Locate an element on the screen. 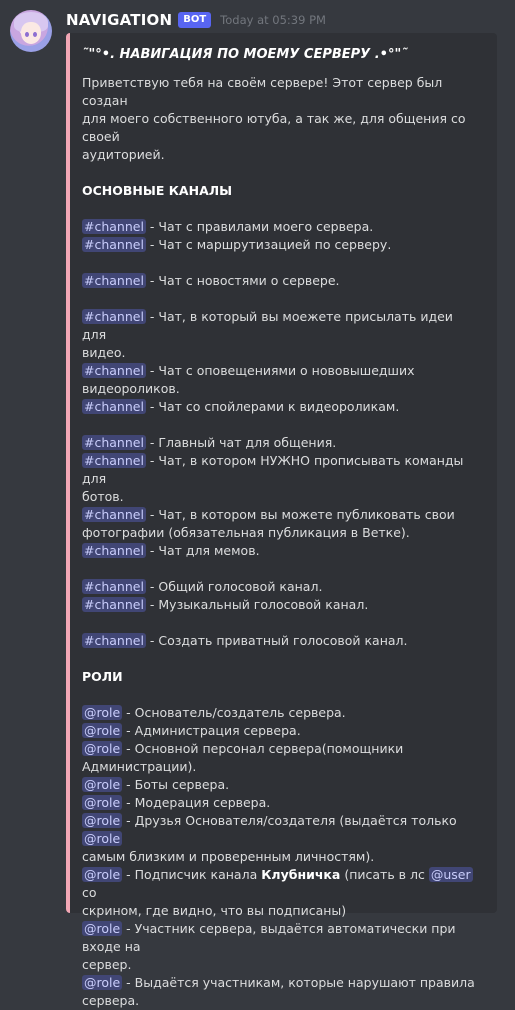 This screenshot has height=1010, width=515. channel-description: - Музыкальный голосовой канал. is located at coordinates (257, 604).